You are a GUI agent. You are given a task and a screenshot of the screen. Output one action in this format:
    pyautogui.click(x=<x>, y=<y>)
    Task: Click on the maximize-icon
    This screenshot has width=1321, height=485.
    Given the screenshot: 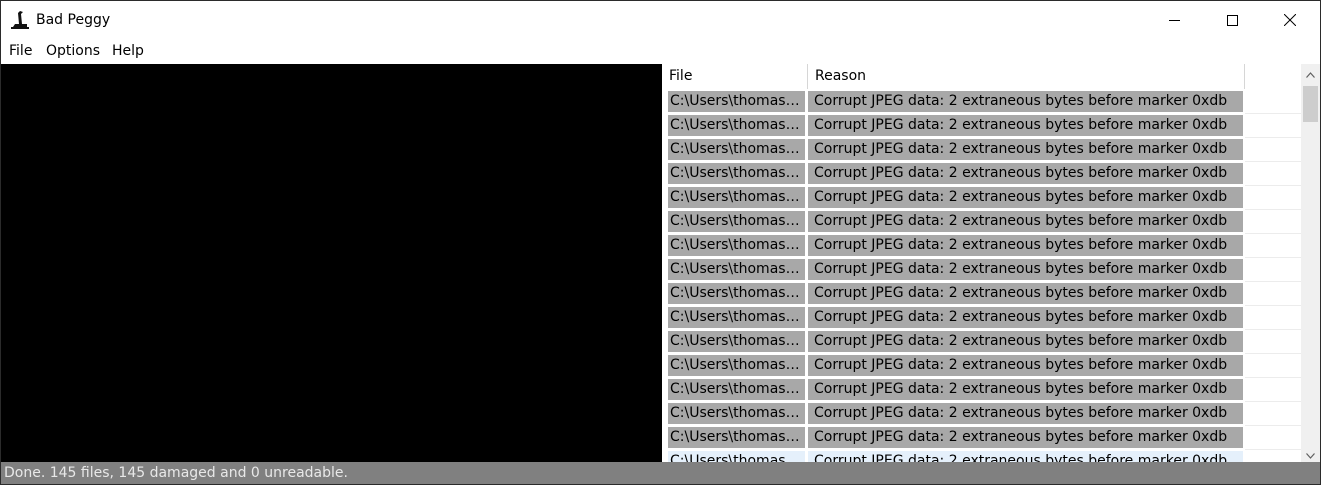 What is the action you would take?
    pyautogui.click(x=1232, y=20)
    